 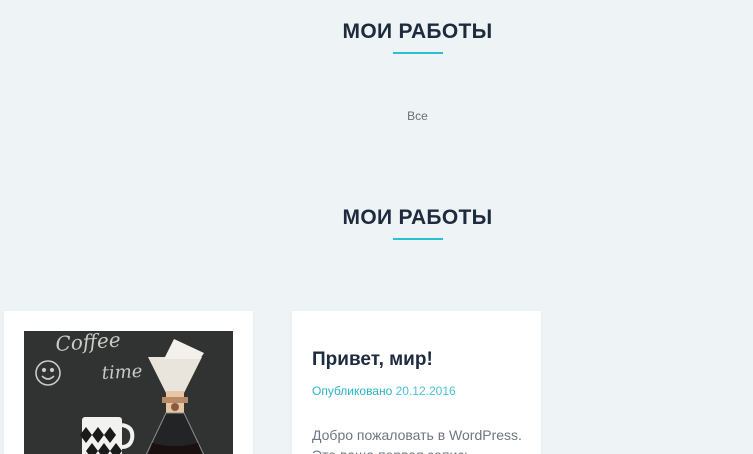 What do you see at coordinates (372, 360) in the screenshot?
I see `post-title-link: Привет, мир!` at bounding box center [372, 360].